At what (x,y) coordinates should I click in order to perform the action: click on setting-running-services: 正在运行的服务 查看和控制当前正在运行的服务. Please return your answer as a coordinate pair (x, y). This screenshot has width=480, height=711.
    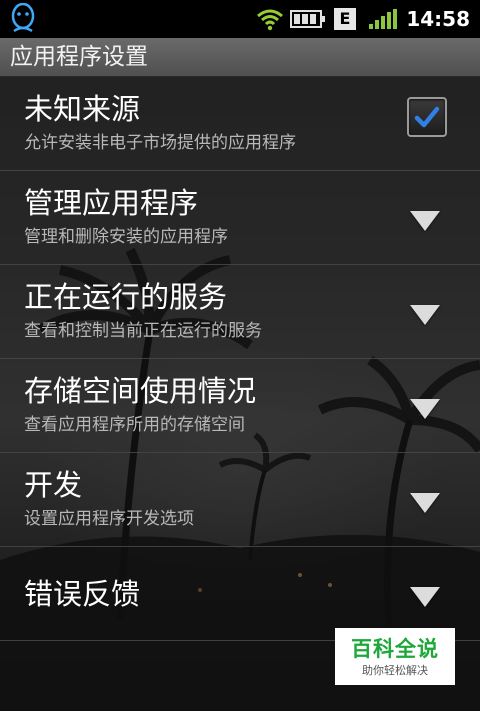
    Looking at the image, I should click on (240, 312).